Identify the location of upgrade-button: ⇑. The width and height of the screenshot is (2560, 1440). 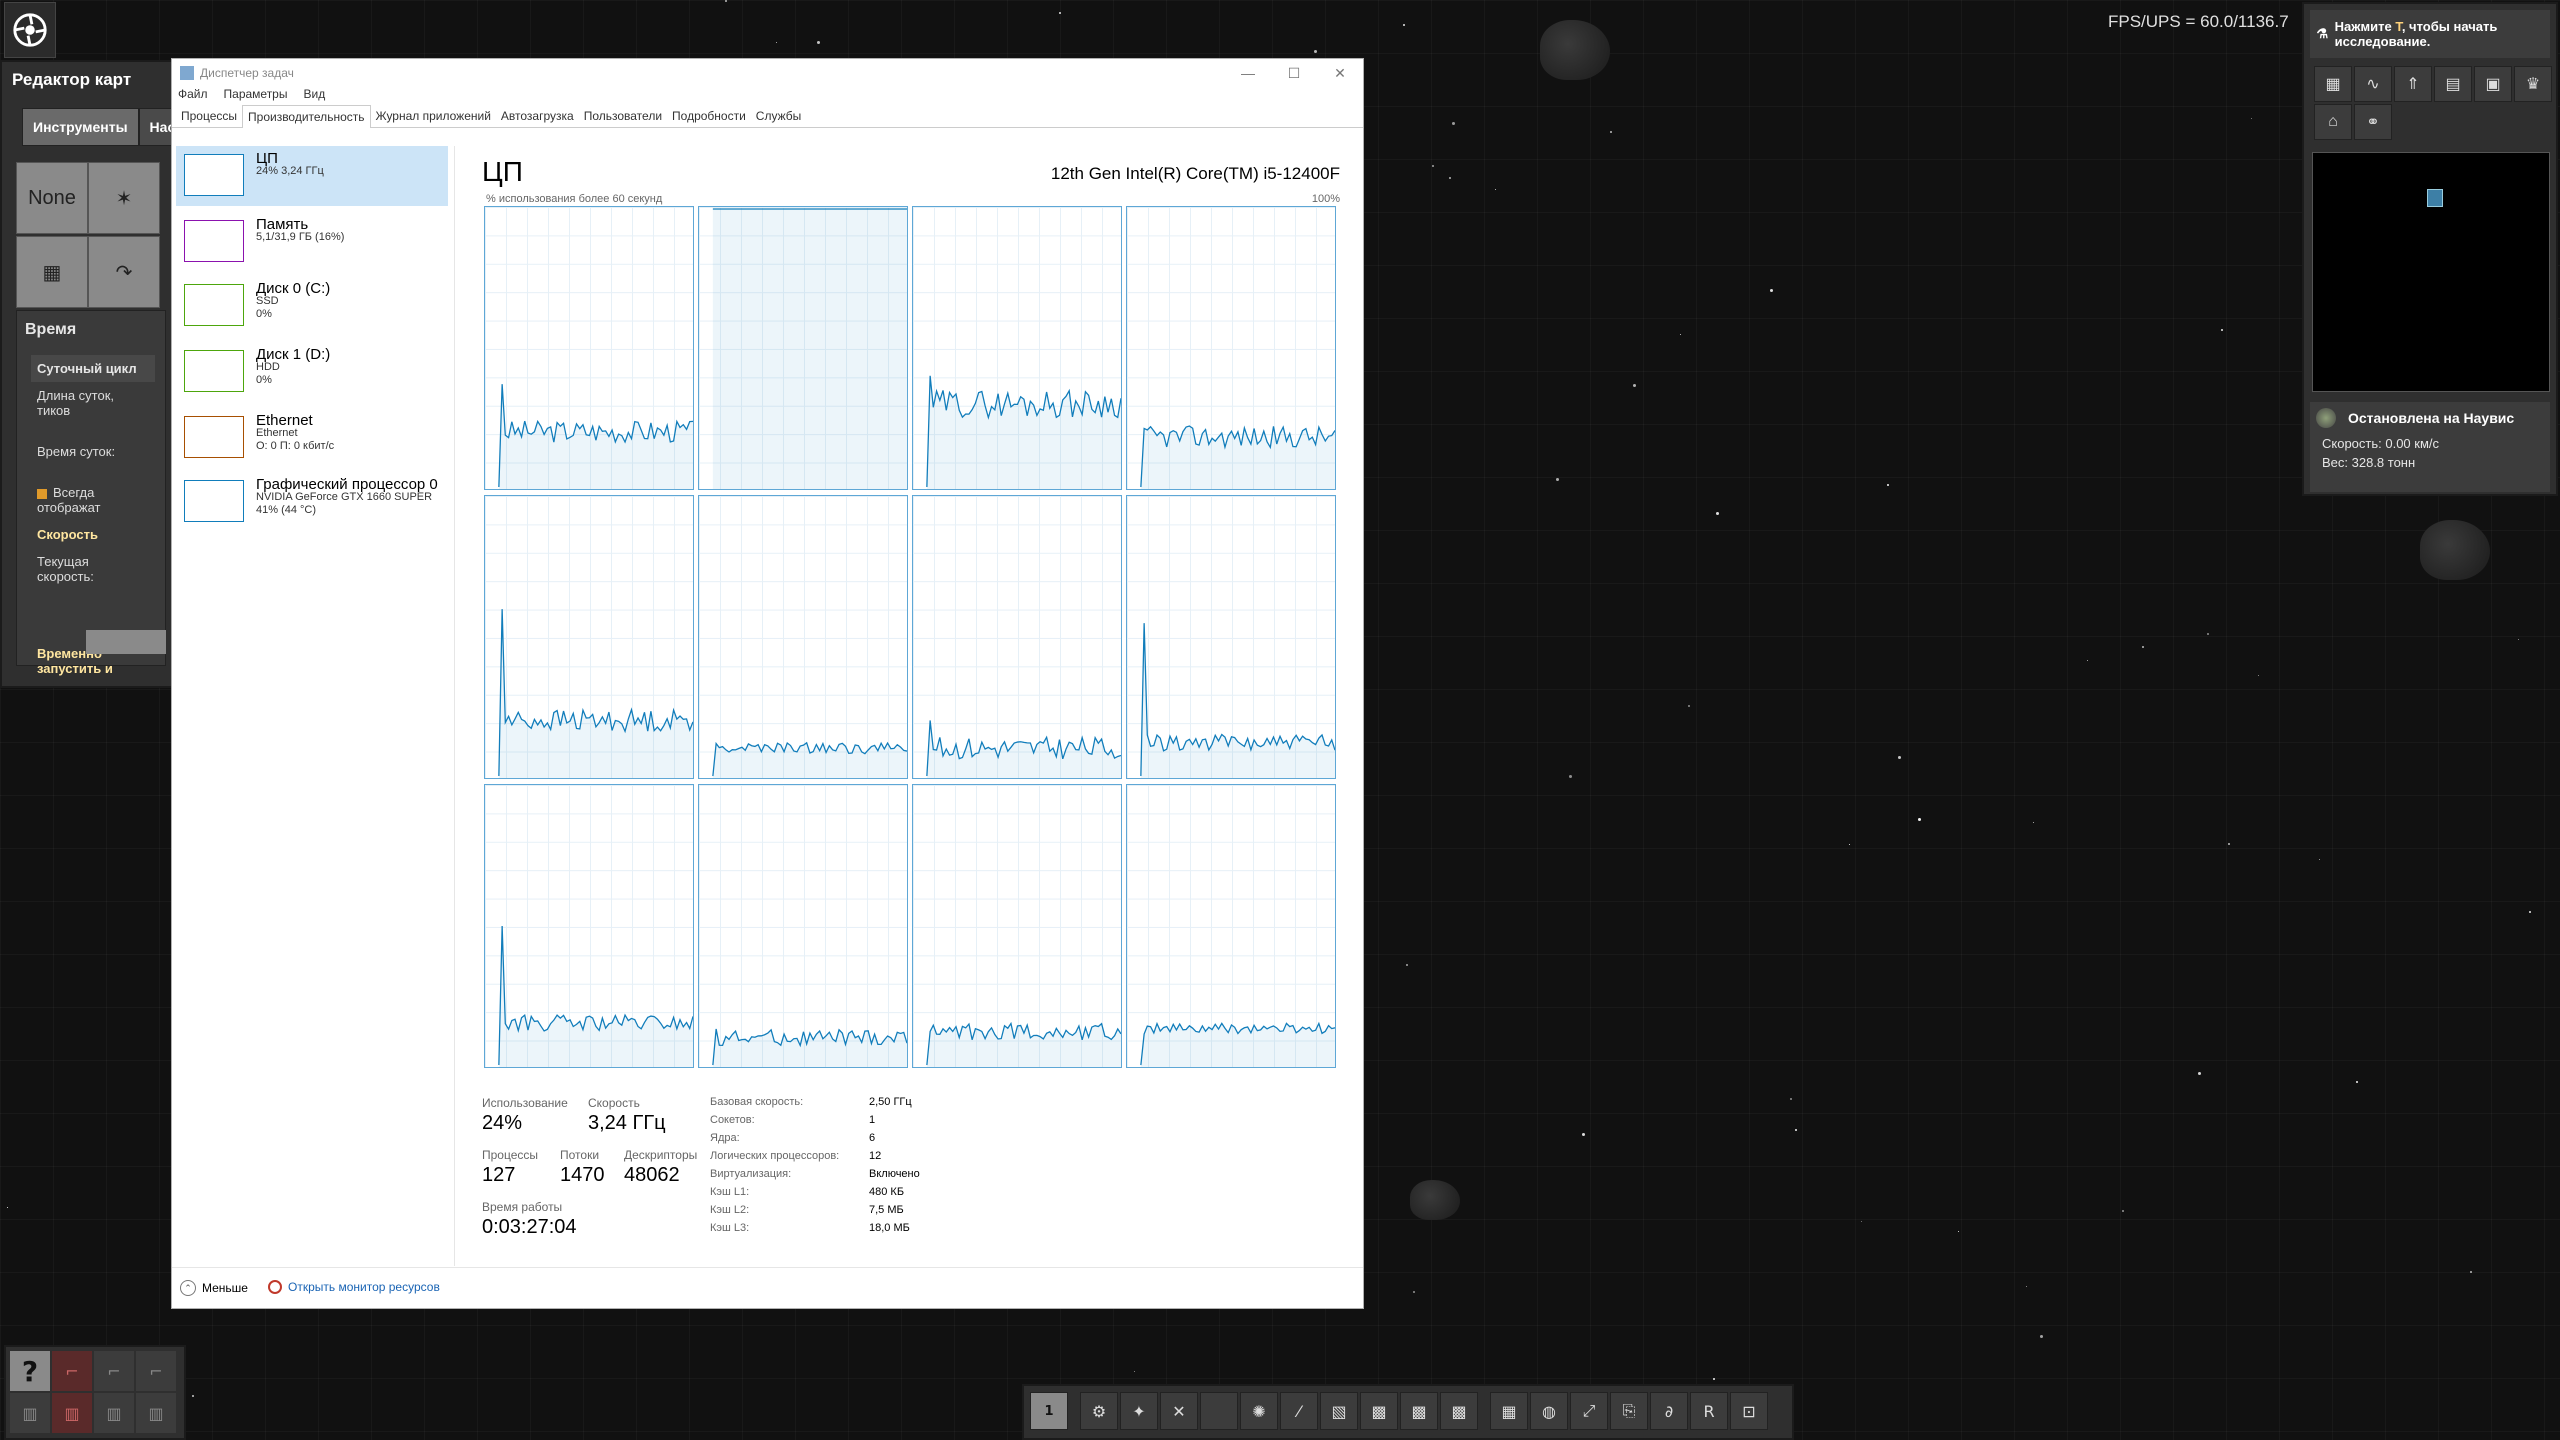
(2413, 84).